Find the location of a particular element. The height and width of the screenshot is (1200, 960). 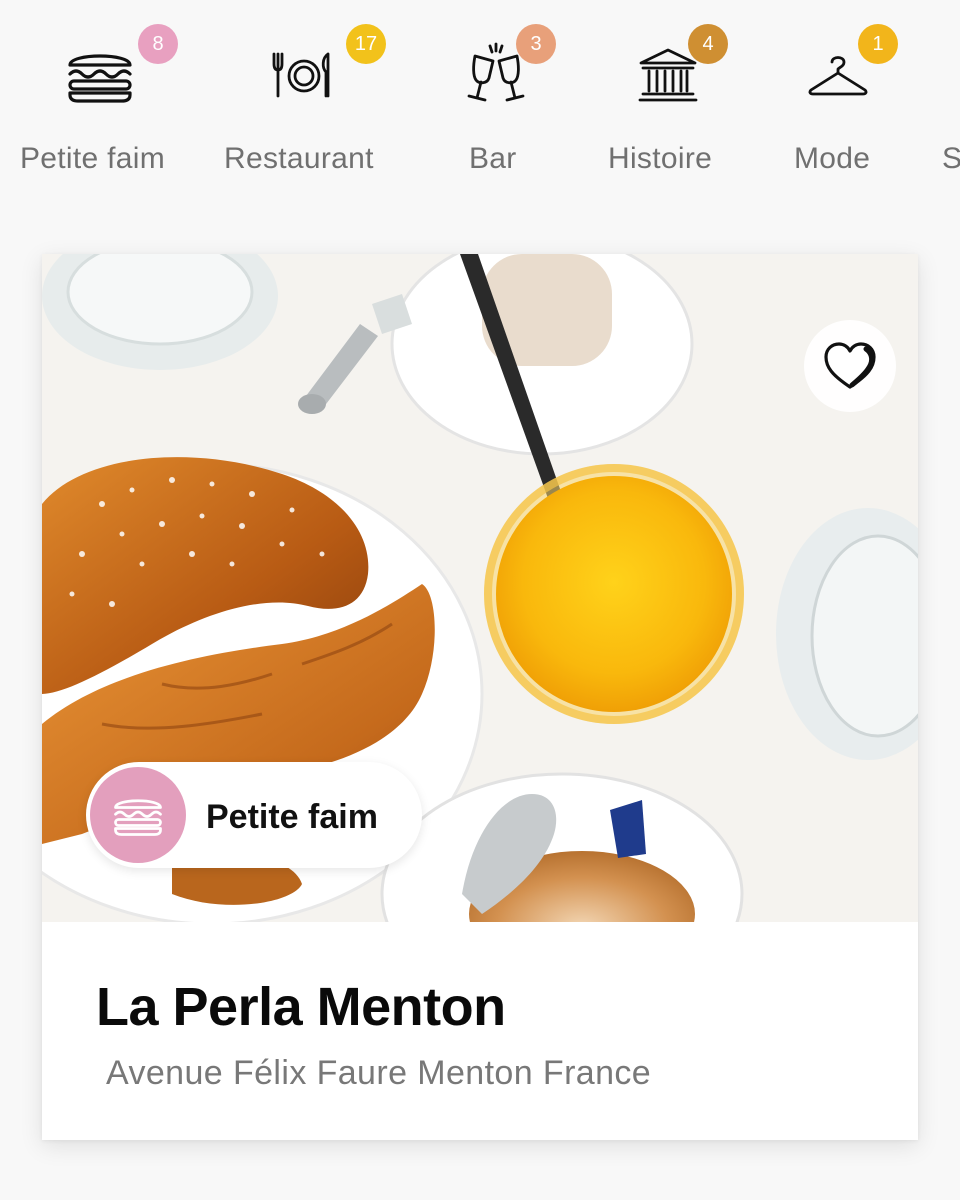

category-petite-faim: 8 Petite faim is located at coordinates (105, 100).